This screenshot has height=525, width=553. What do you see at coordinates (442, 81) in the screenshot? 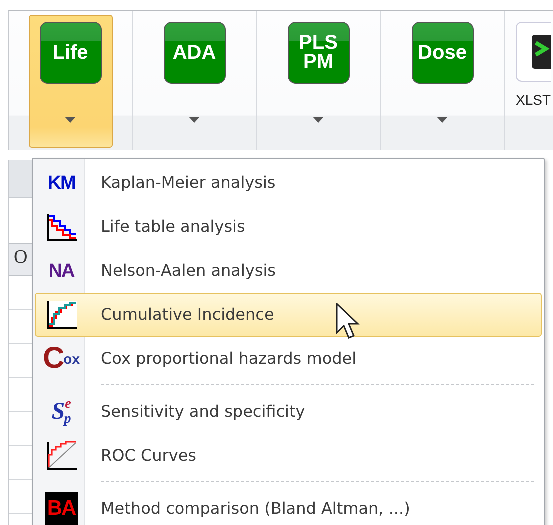
I see `ribbon-button: Dose` at bounding box center [442, 81].